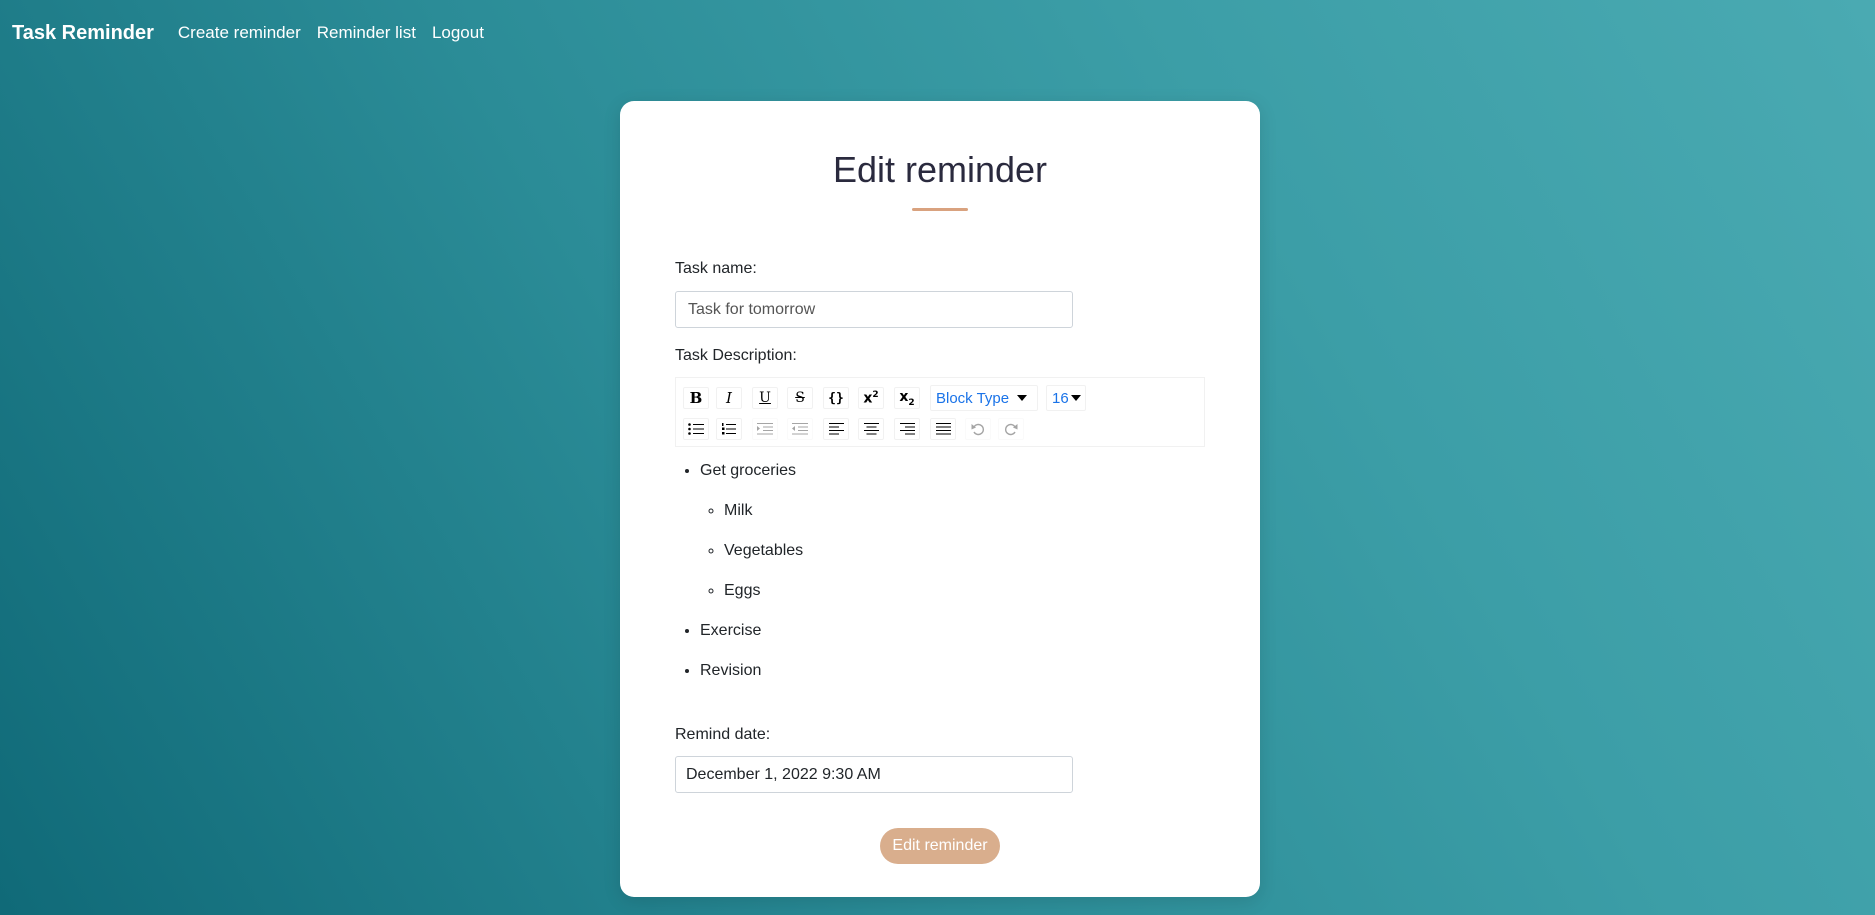 The height and width of the screenshot is (915, 1875). I want to click on list-item-text: Get groceries, so click(748, 470).